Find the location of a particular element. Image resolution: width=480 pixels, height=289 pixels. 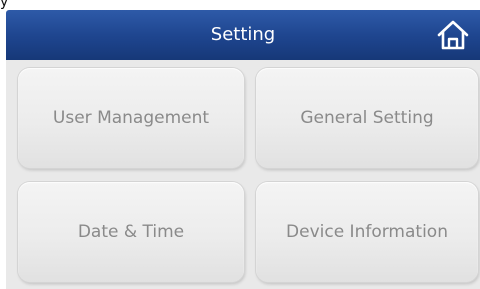

date-time-label: Date & Time is located at coordinates (131, 232).